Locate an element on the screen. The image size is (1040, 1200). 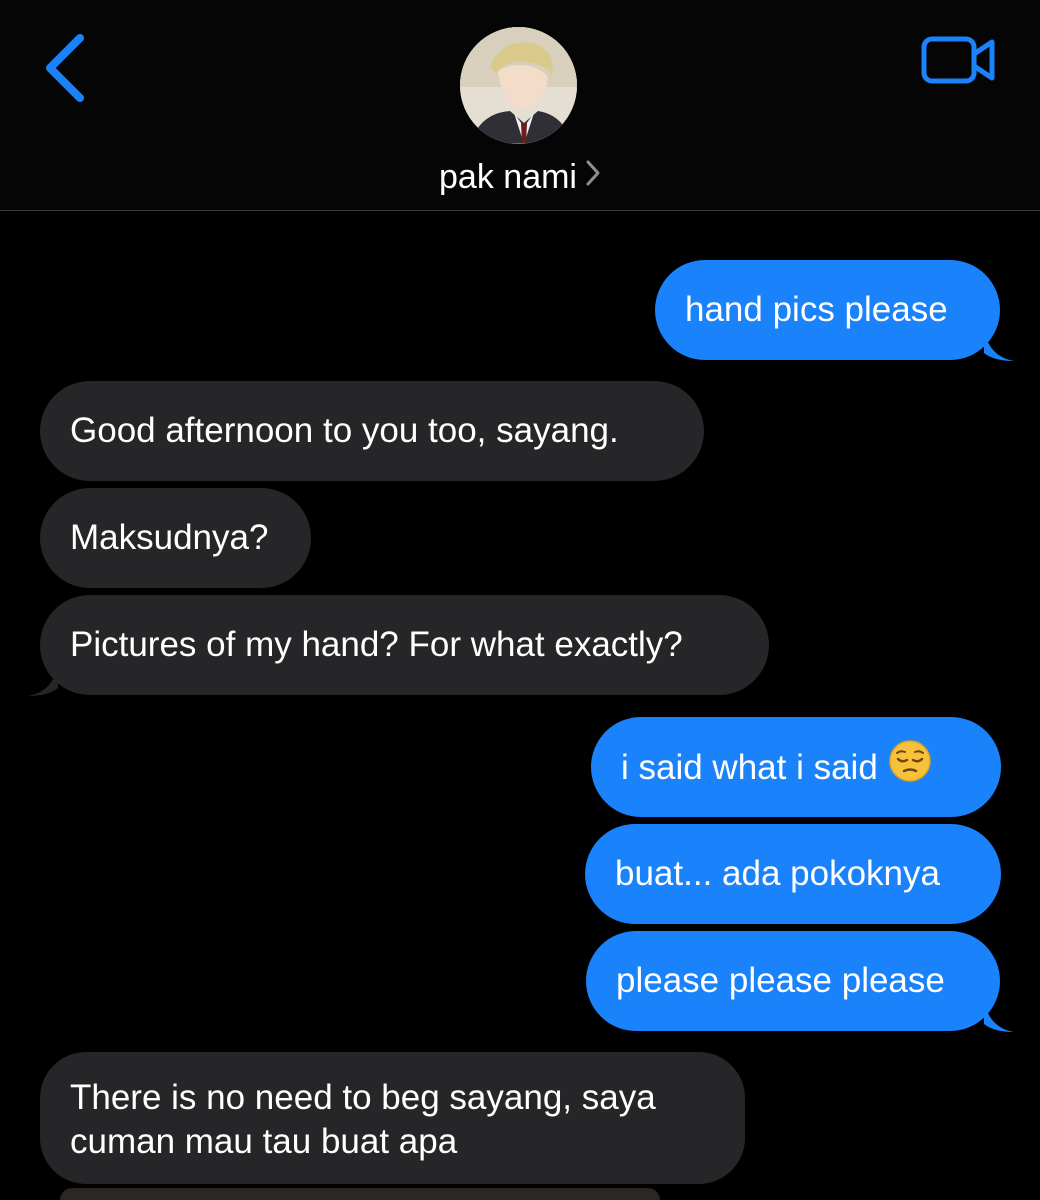
message-bubble-outgoing: i said what i said is located at coordinates (796, 767).